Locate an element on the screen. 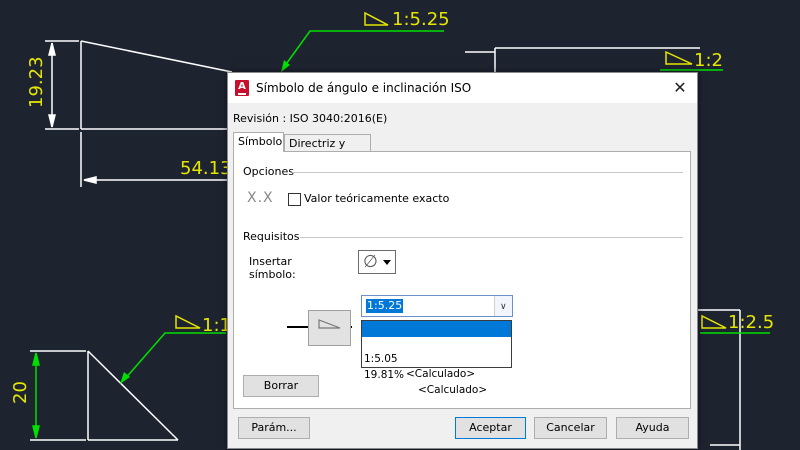  insert-symbol-dropdown-button: ∅ is located at coordinates (377, 262).